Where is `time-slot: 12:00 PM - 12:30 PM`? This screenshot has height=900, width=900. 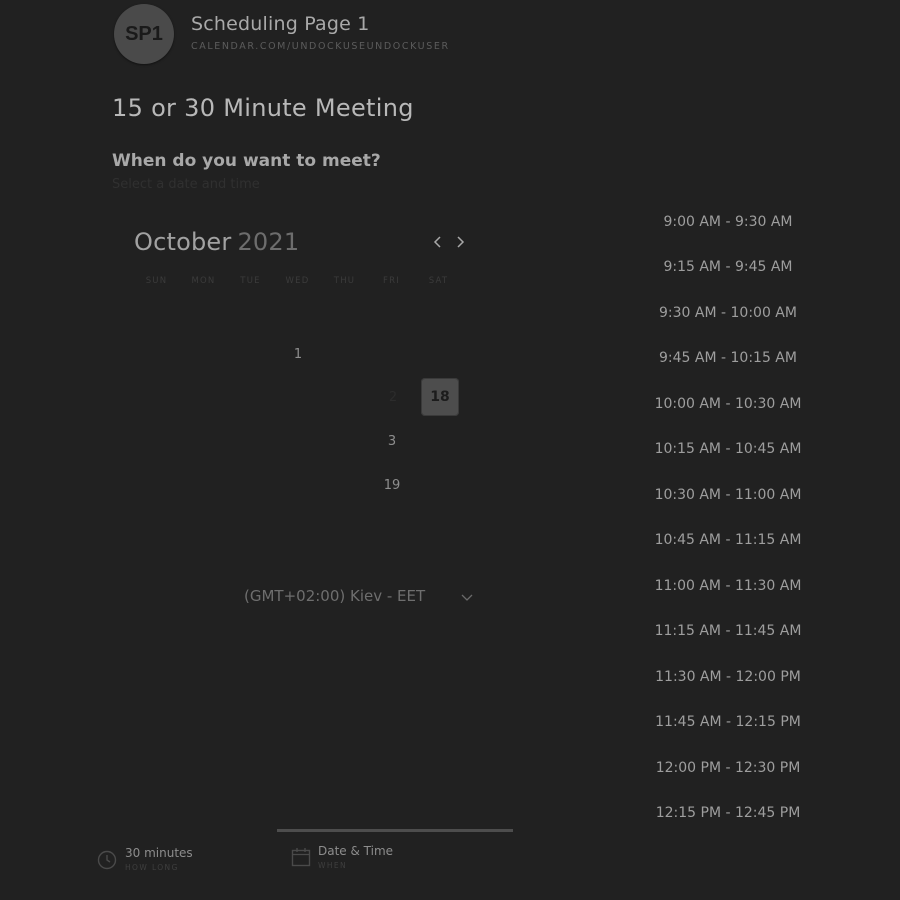
time-slot: 12:00 PM - 12:30 PM is located at coordinates (728, 768).